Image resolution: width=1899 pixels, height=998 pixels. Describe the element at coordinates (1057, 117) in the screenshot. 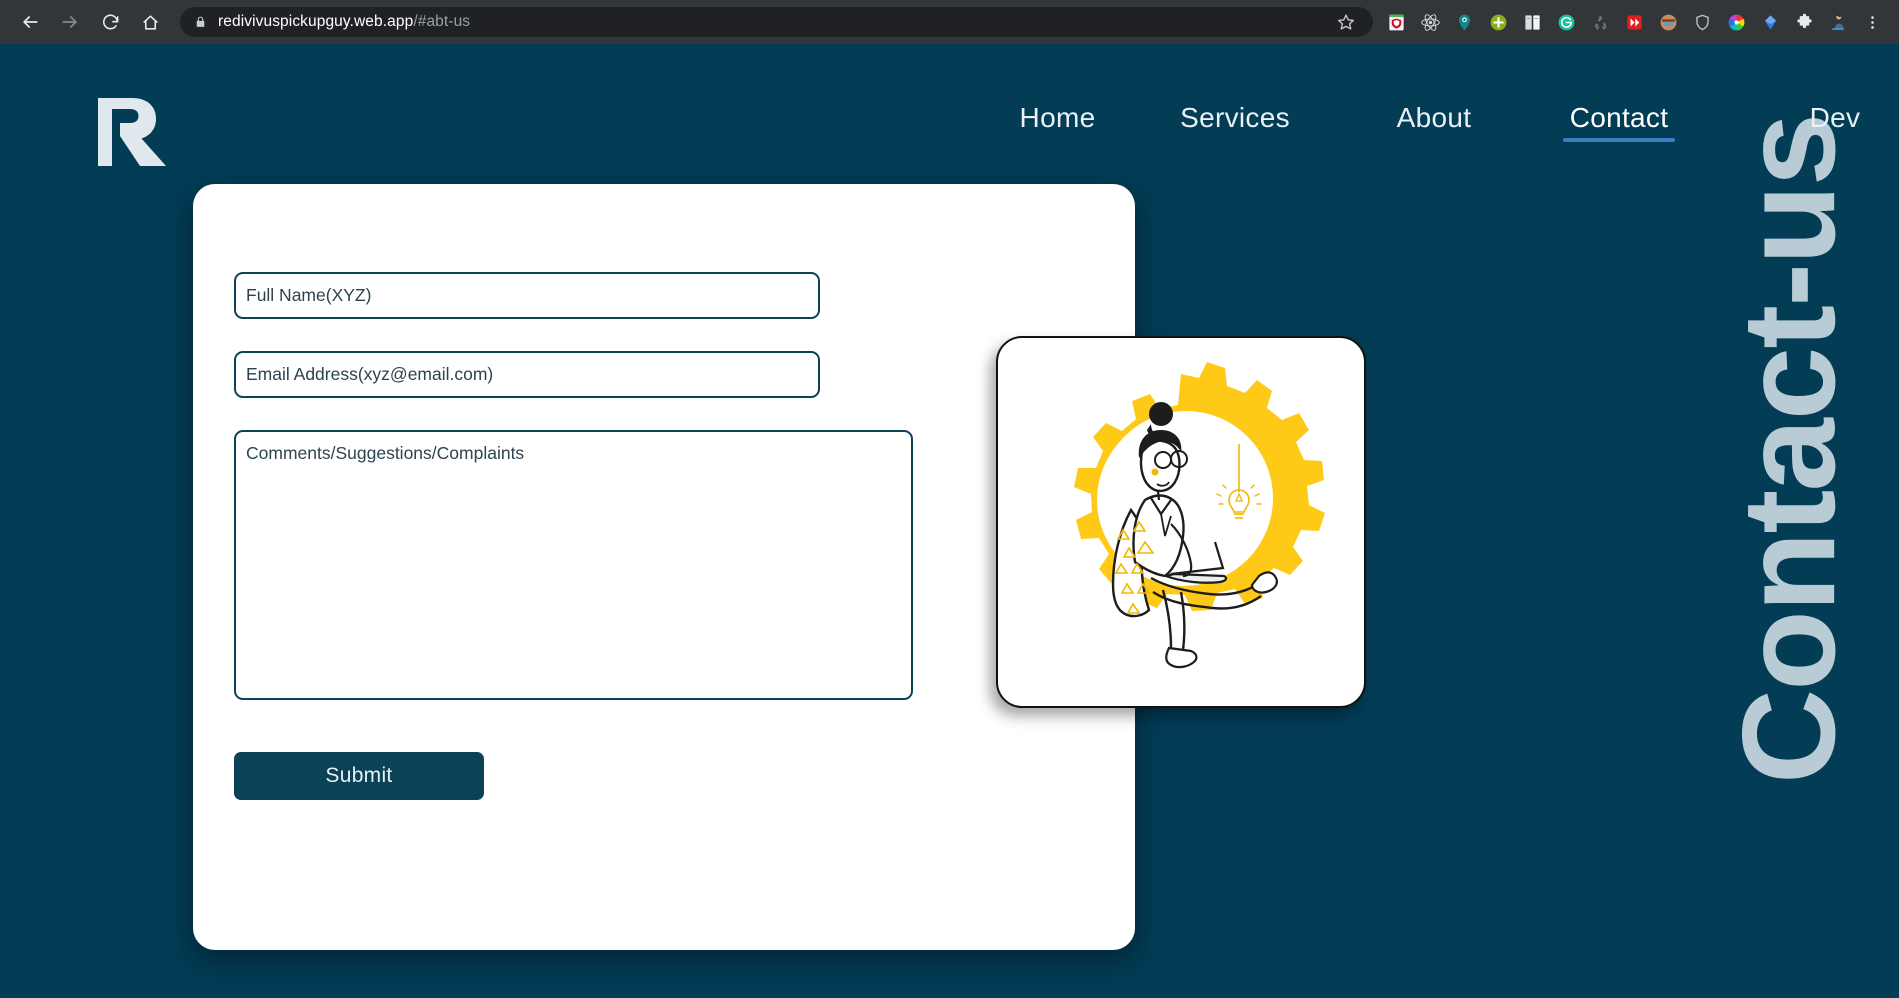

I see `nav-label: Home` at that location.